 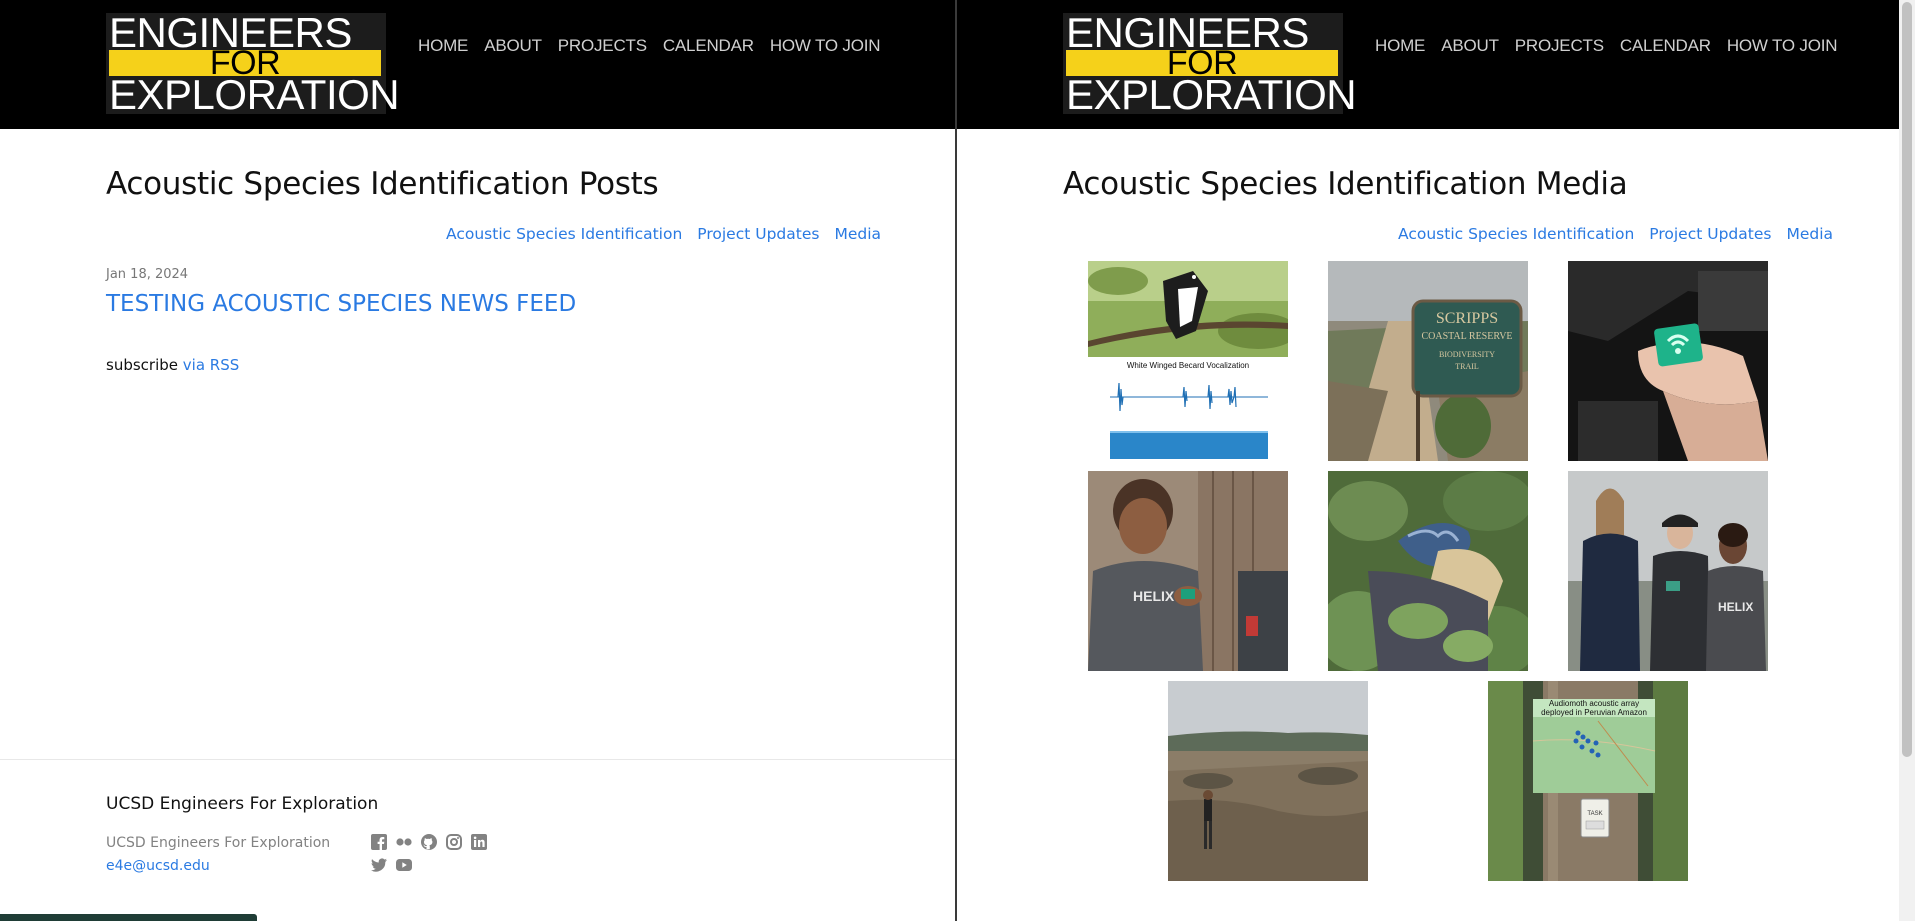 What do you see at coordinates (1188, 571) in the screenshot?
I see `gallery-student-with-device: HELIX` at bounding box center [1188, 571].